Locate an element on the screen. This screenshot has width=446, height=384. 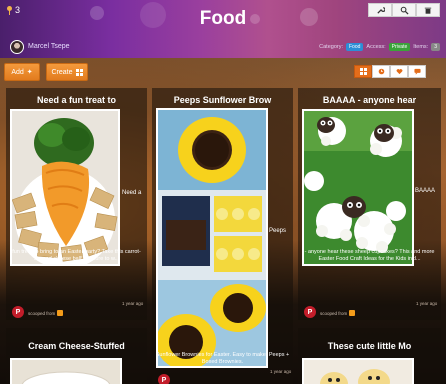
wrench-icon is located at coordinates (380, 10).